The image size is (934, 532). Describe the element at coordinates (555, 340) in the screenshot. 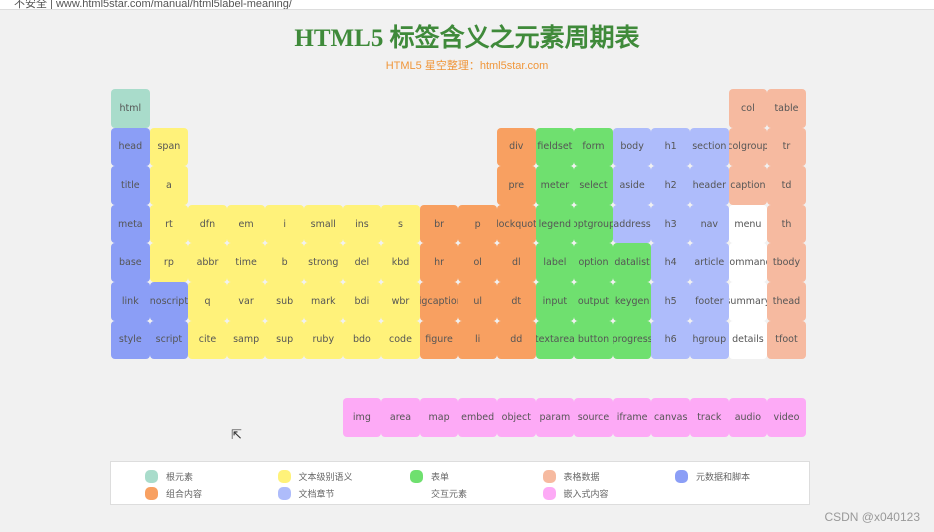

I see `element-cell-textarea: textarea` at that location.